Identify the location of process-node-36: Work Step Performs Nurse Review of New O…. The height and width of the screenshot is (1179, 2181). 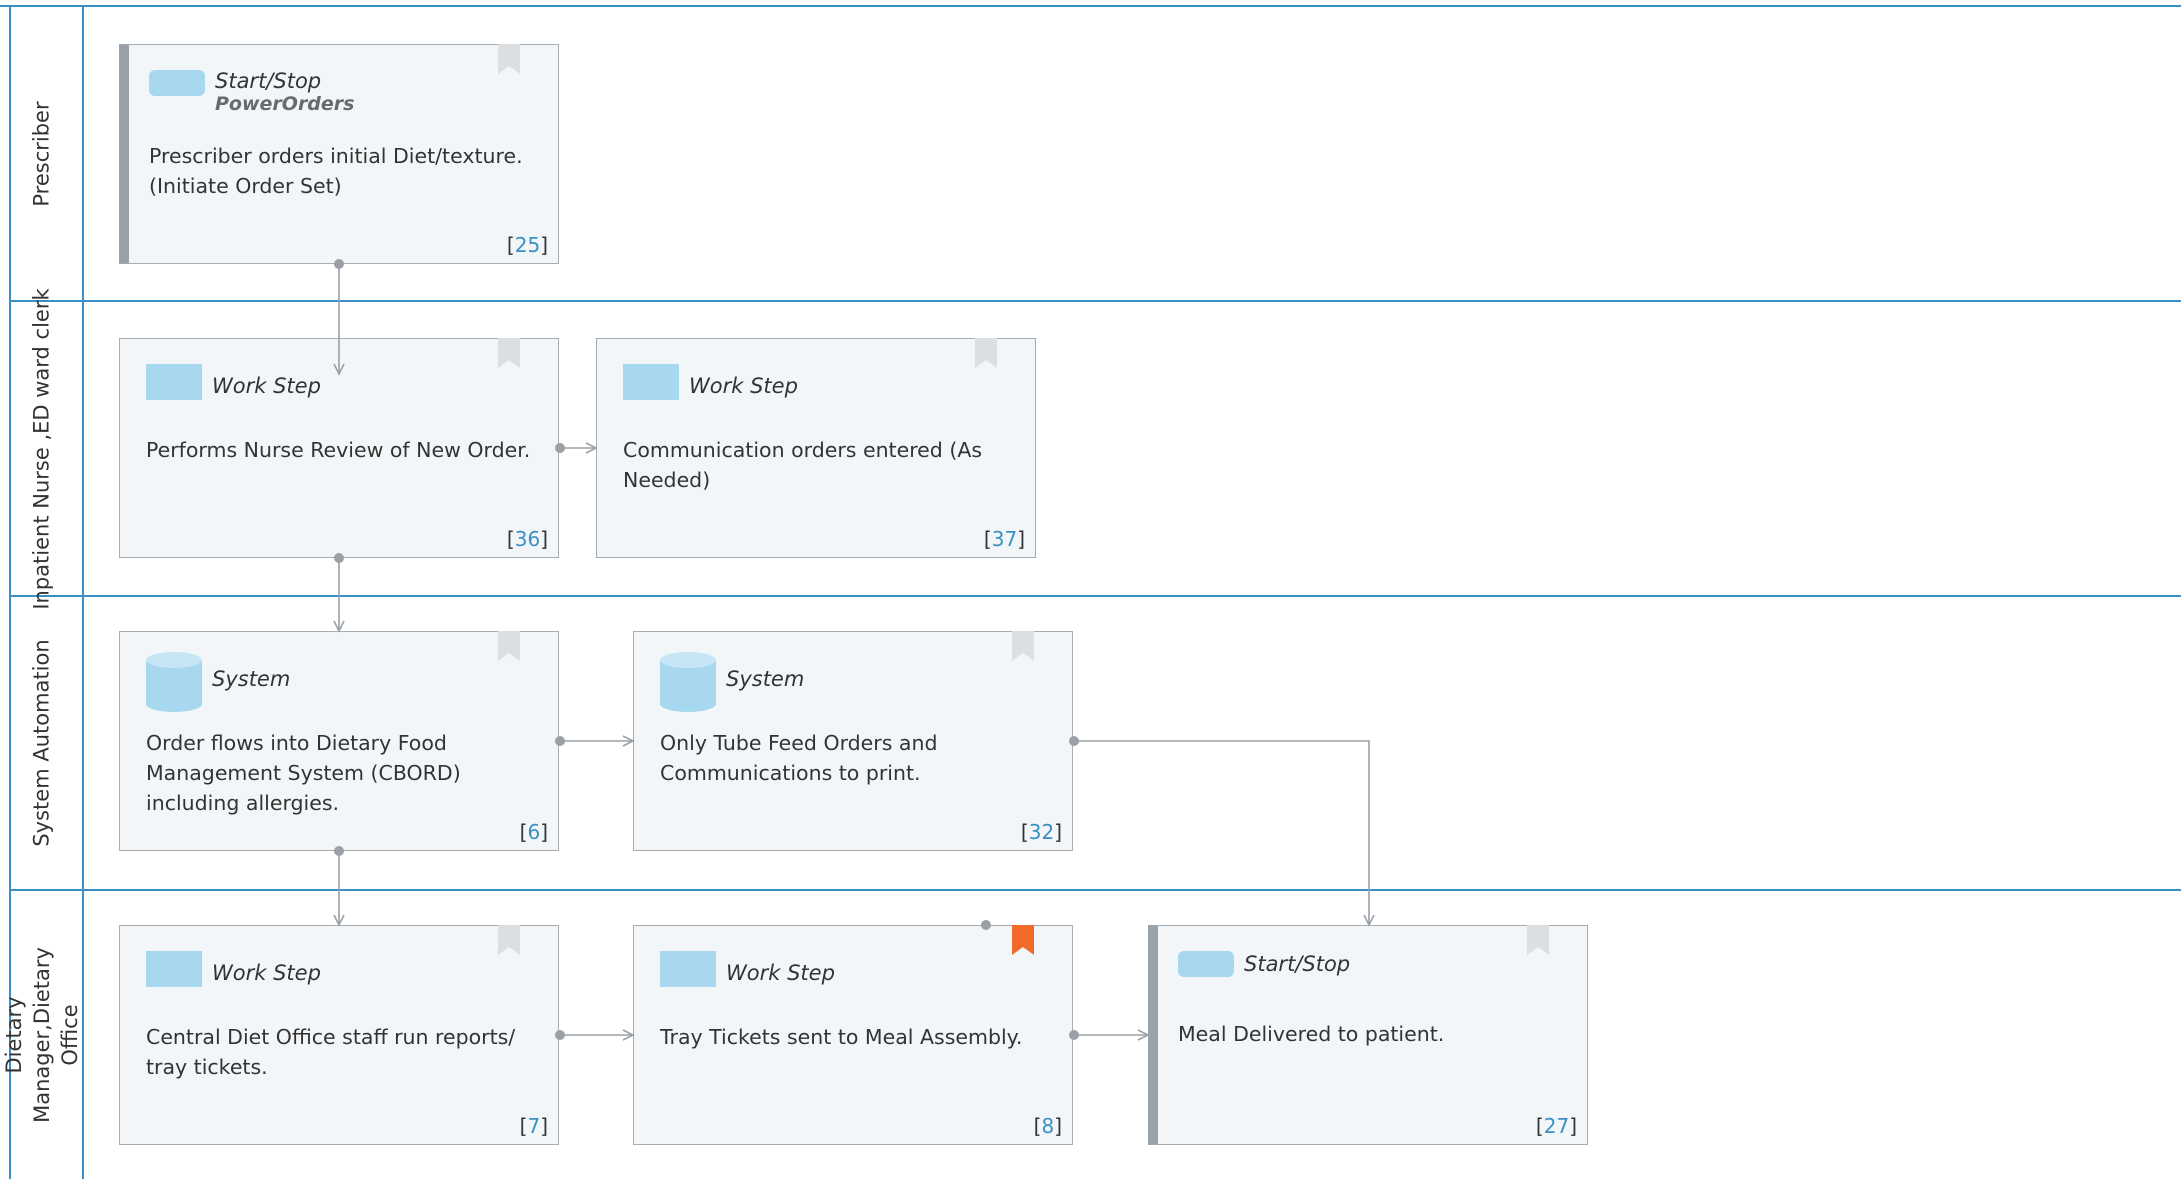
(339, 448).